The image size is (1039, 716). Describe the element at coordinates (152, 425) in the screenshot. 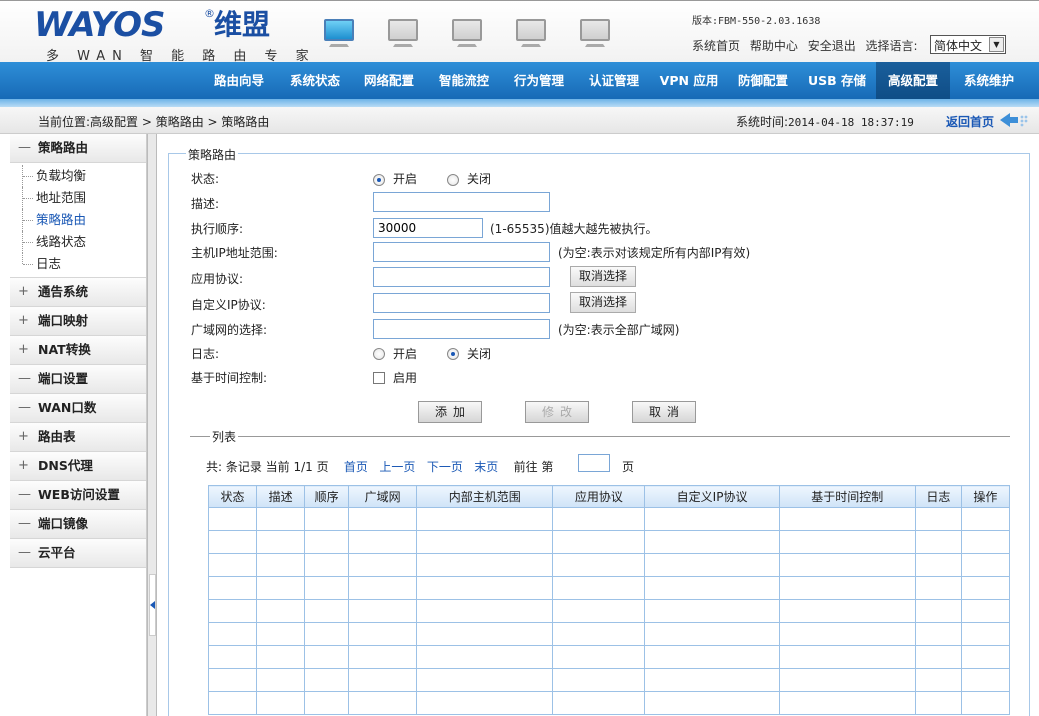

I see `sidebar-splitter` at that location.